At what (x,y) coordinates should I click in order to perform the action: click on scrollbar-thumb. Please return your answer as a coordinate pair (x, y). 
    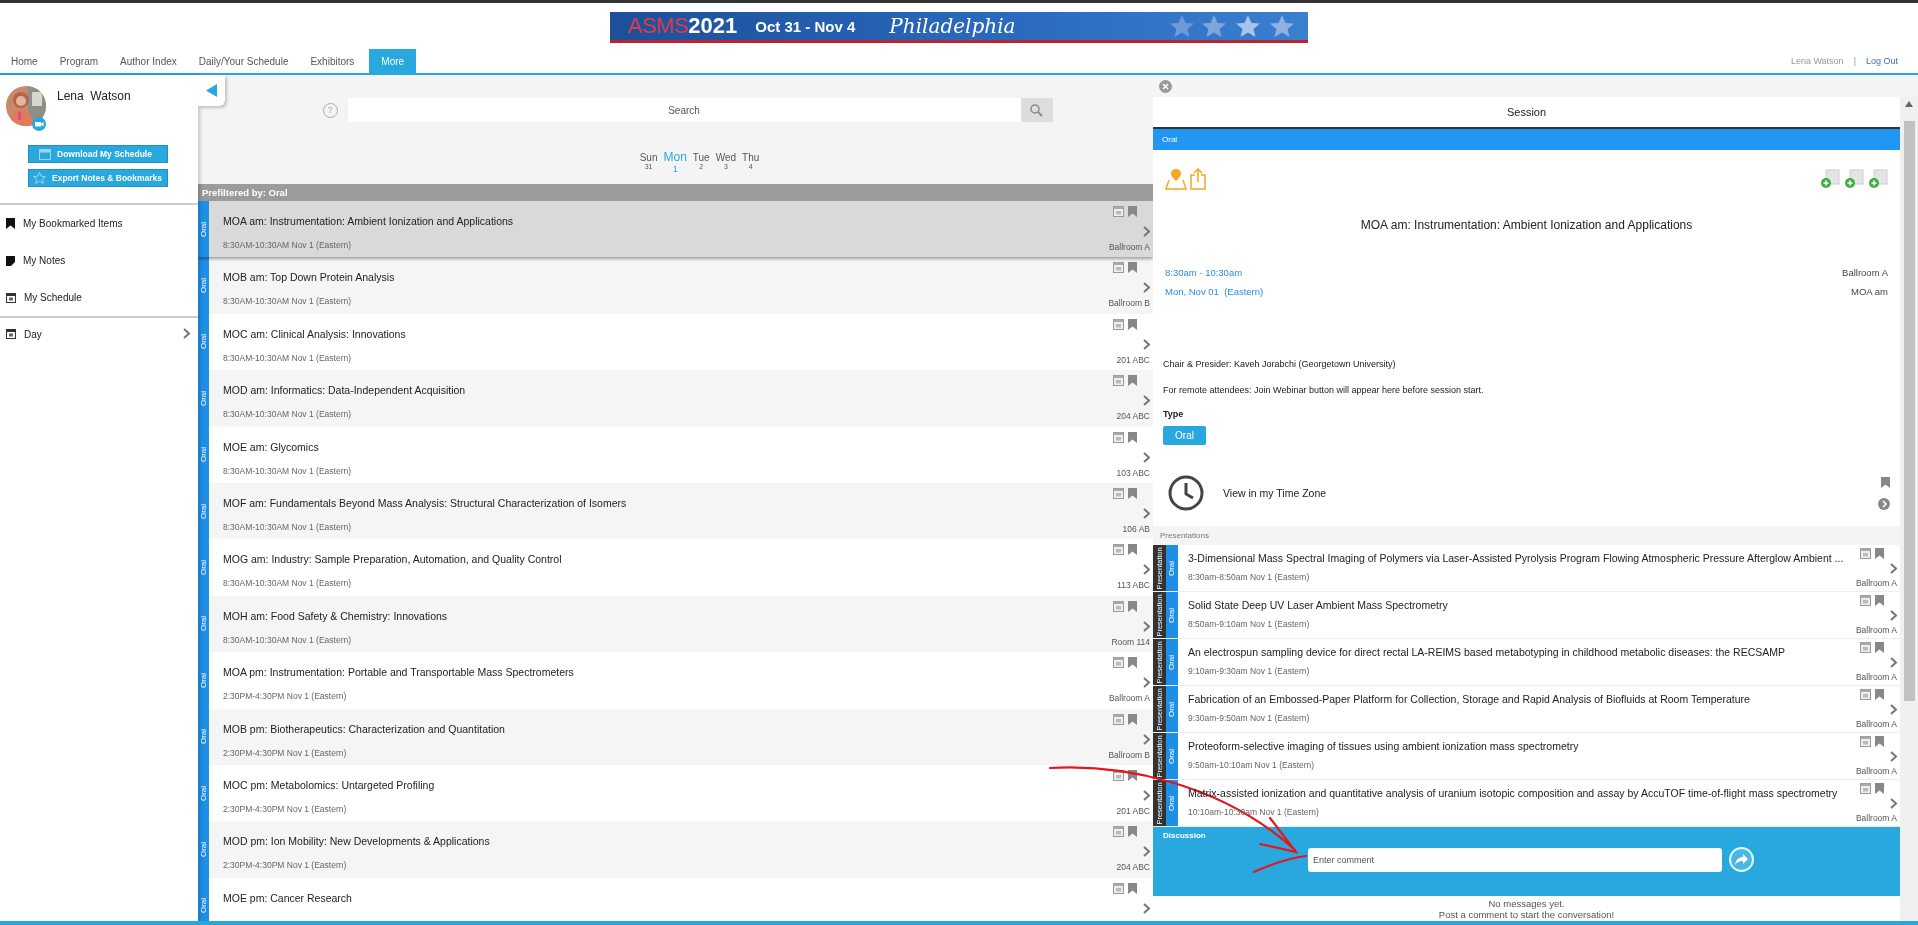
    Looking at the image, I should click on (1909, 411).